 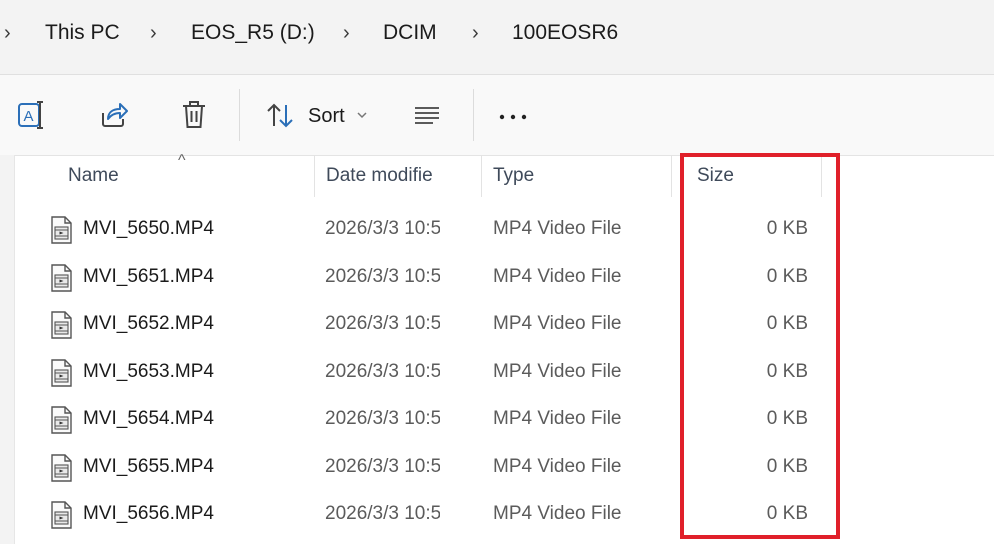 I want to click on sort-icon, so click(x=280, y=115).